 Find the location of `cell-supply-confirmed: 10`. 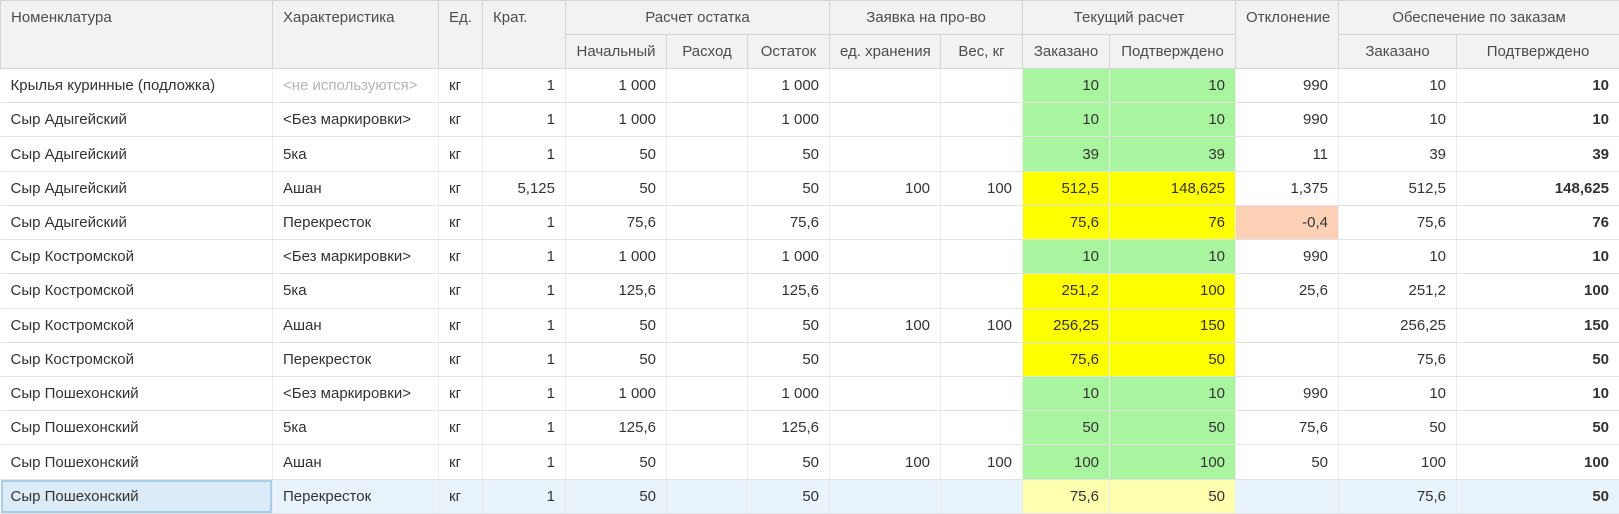

cell-supply-confirmed: 10 is located at coordinates (1537, 85).